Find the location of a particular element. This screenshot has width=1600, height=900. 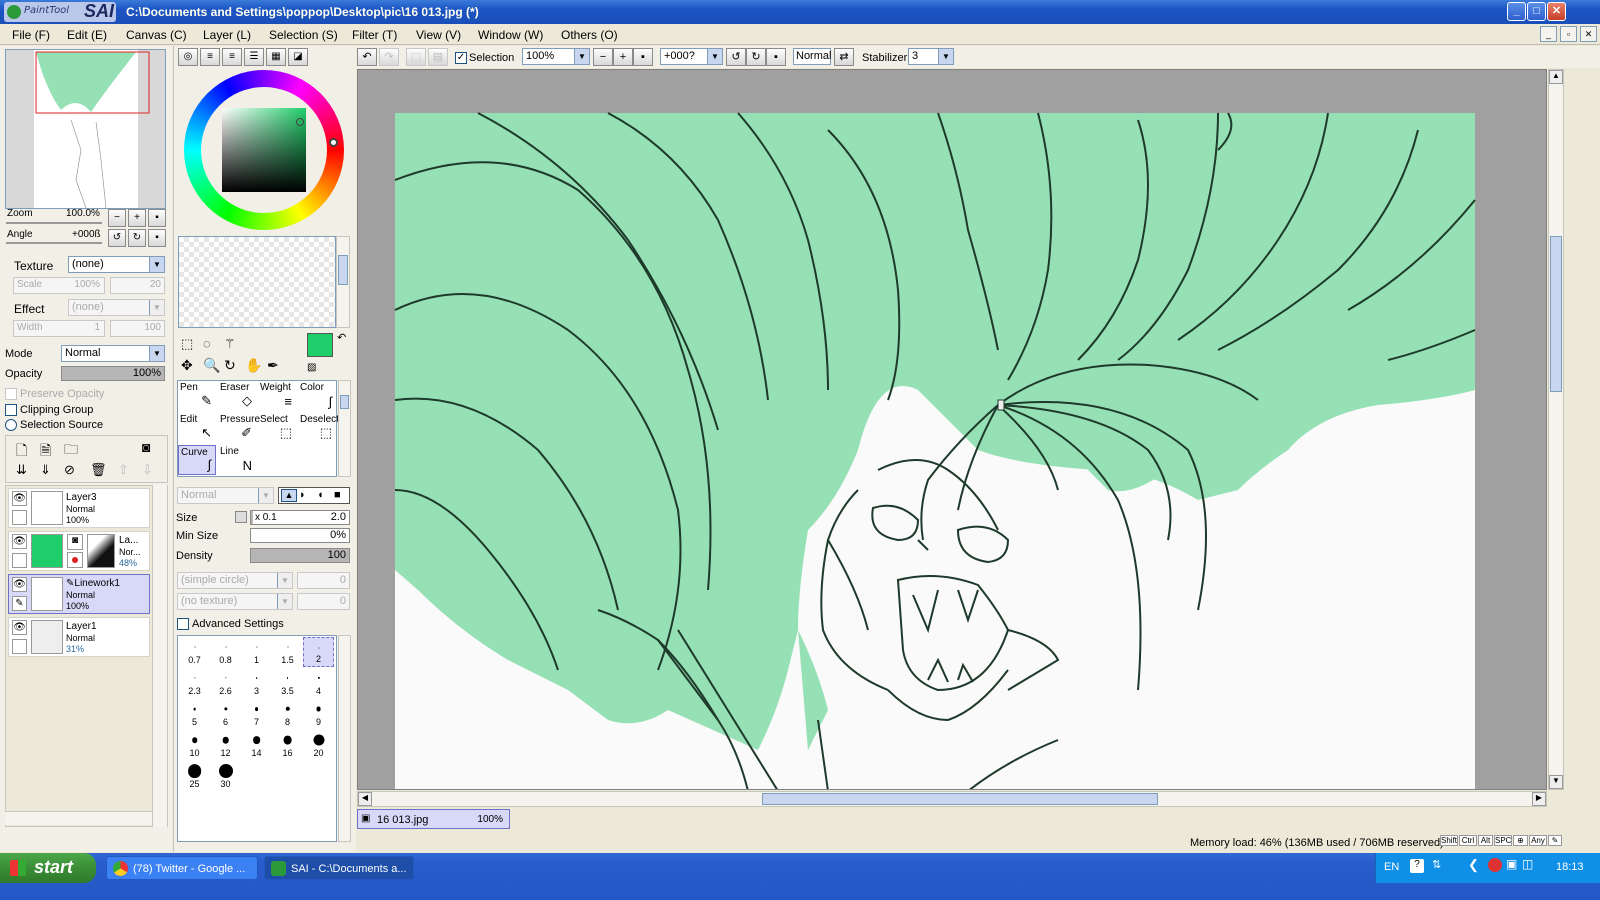

brush-size-cell: 30 is located at coordinates (225, 776).